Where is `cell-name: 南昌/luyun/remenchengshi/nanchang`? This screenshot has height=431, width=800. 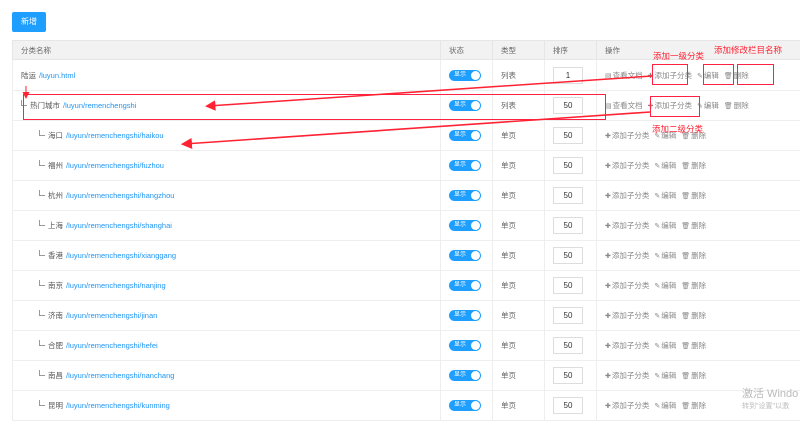 cell-name: 南昌/luyun/remenchengshi/nanchang is located at coordinates (226, 375).